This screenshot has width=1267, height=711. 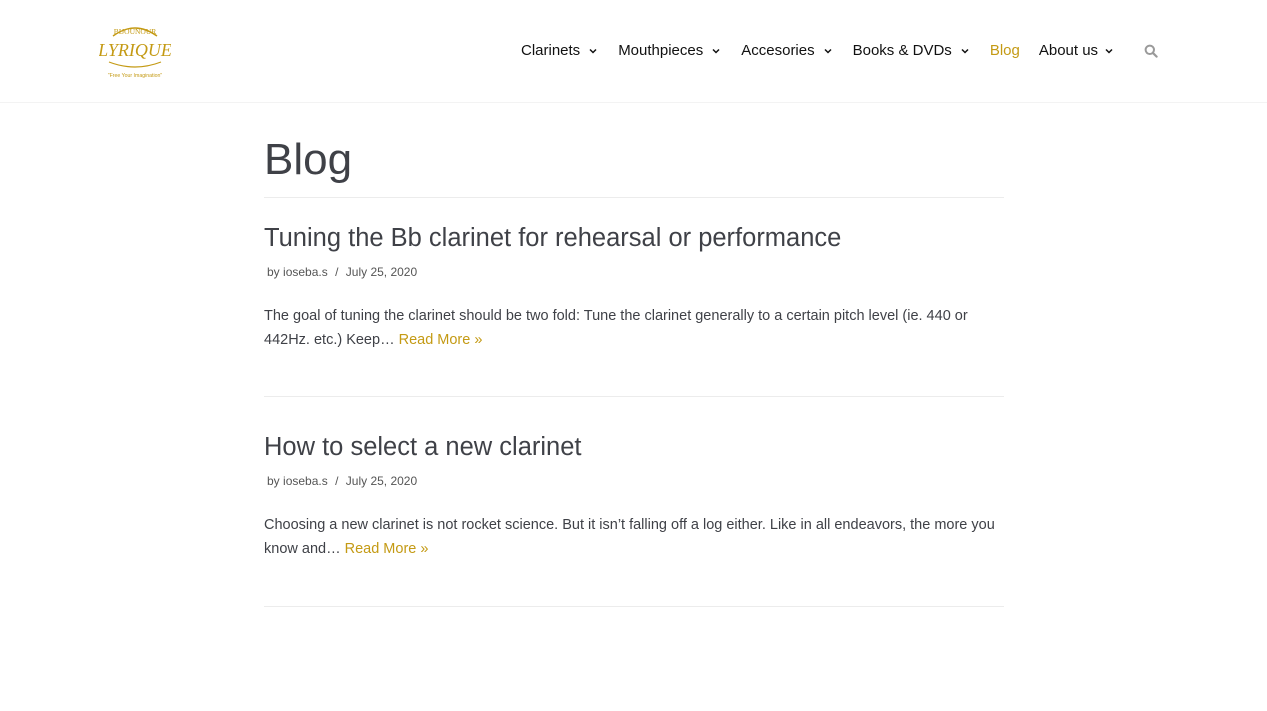 I want to click on nav-item-clarinets: Clarinets, so click(x=559, y=51).